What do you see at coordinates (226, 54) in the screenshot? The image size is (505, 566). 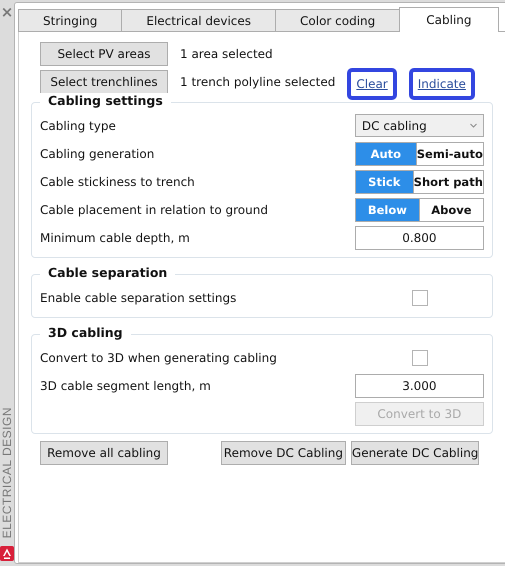 I see `selection-status: 1 area selected` at bounding box center [226, 54].